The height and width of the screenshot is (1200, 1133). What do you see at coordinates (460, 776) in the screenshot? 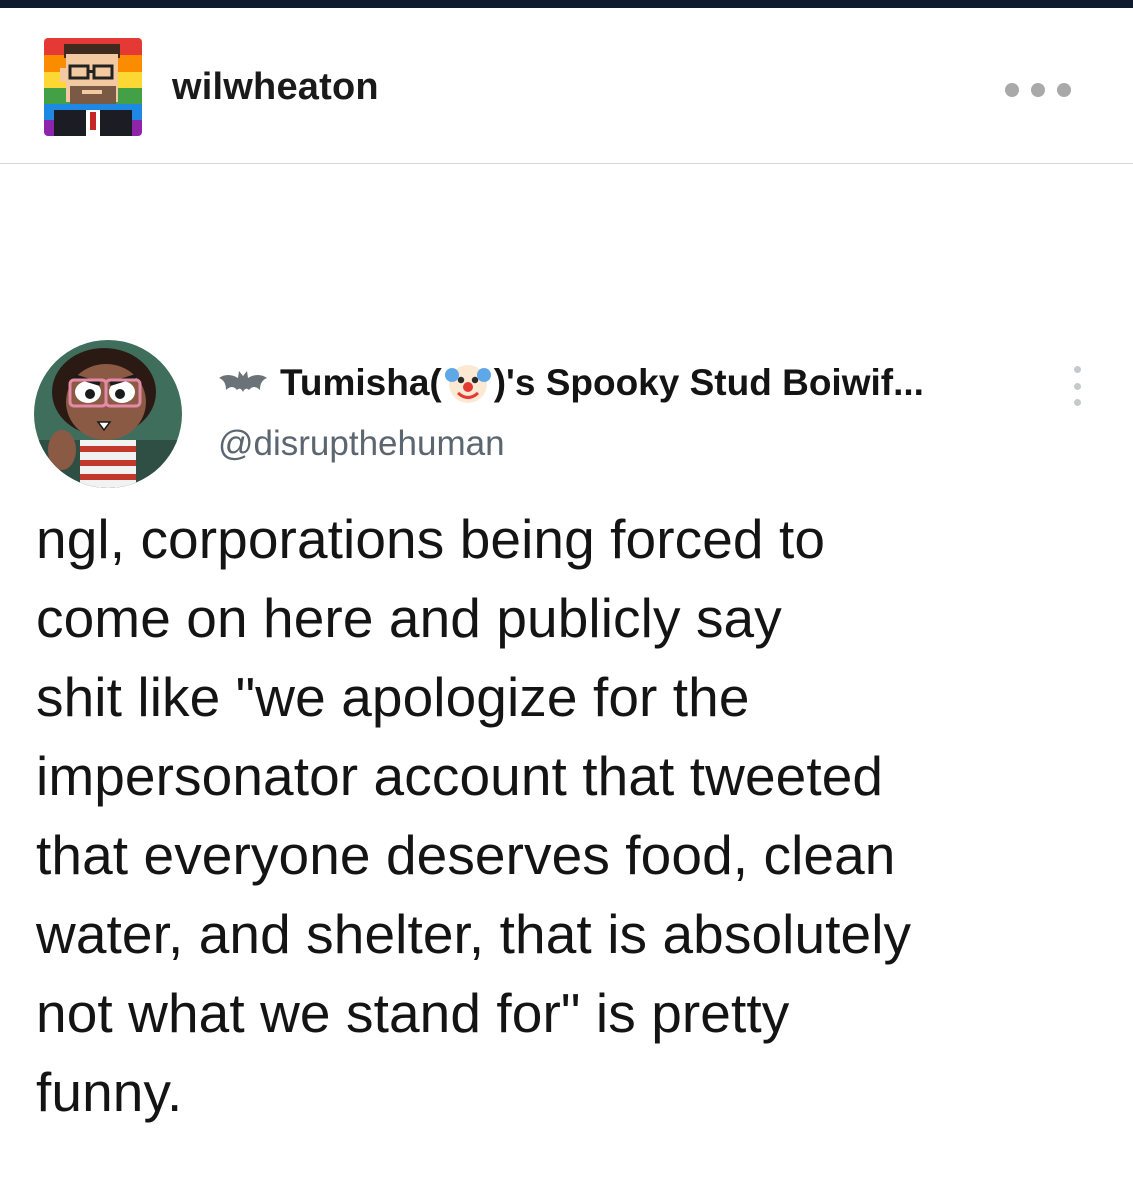
I see `tweet-text-line: impersonator account that tweeted` at bounding box center [460, 776].